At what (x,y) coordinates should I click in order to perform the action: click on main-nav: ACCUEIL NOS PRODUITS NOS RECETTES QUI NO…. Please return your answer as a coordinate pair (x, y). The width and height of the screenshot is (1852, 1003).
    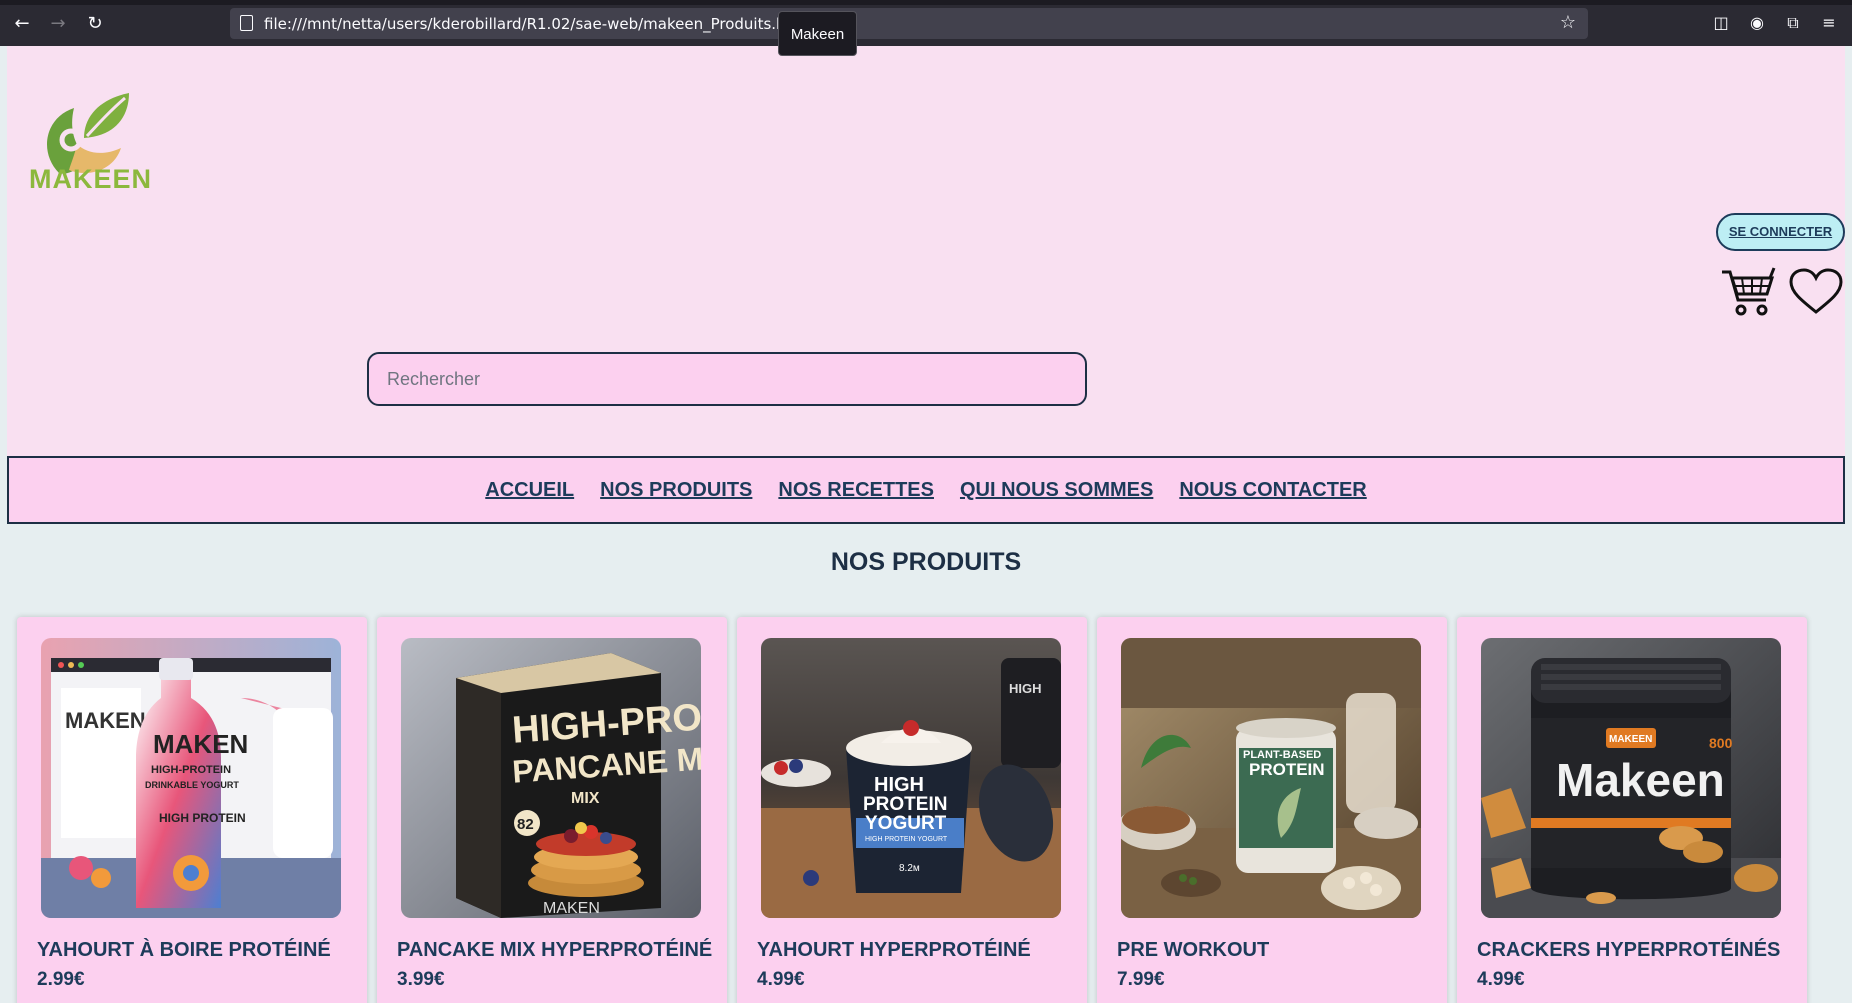
    Looking at the image, I should click on (926, 490).